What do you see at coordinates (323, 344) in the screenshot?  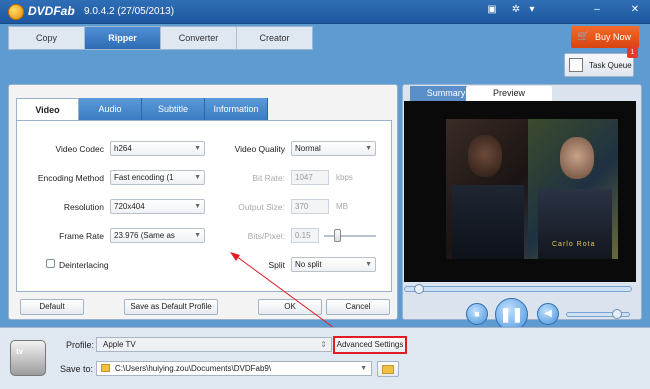 I see `profile-scroll-icon: ⇕` at bounding box center [323, 344].